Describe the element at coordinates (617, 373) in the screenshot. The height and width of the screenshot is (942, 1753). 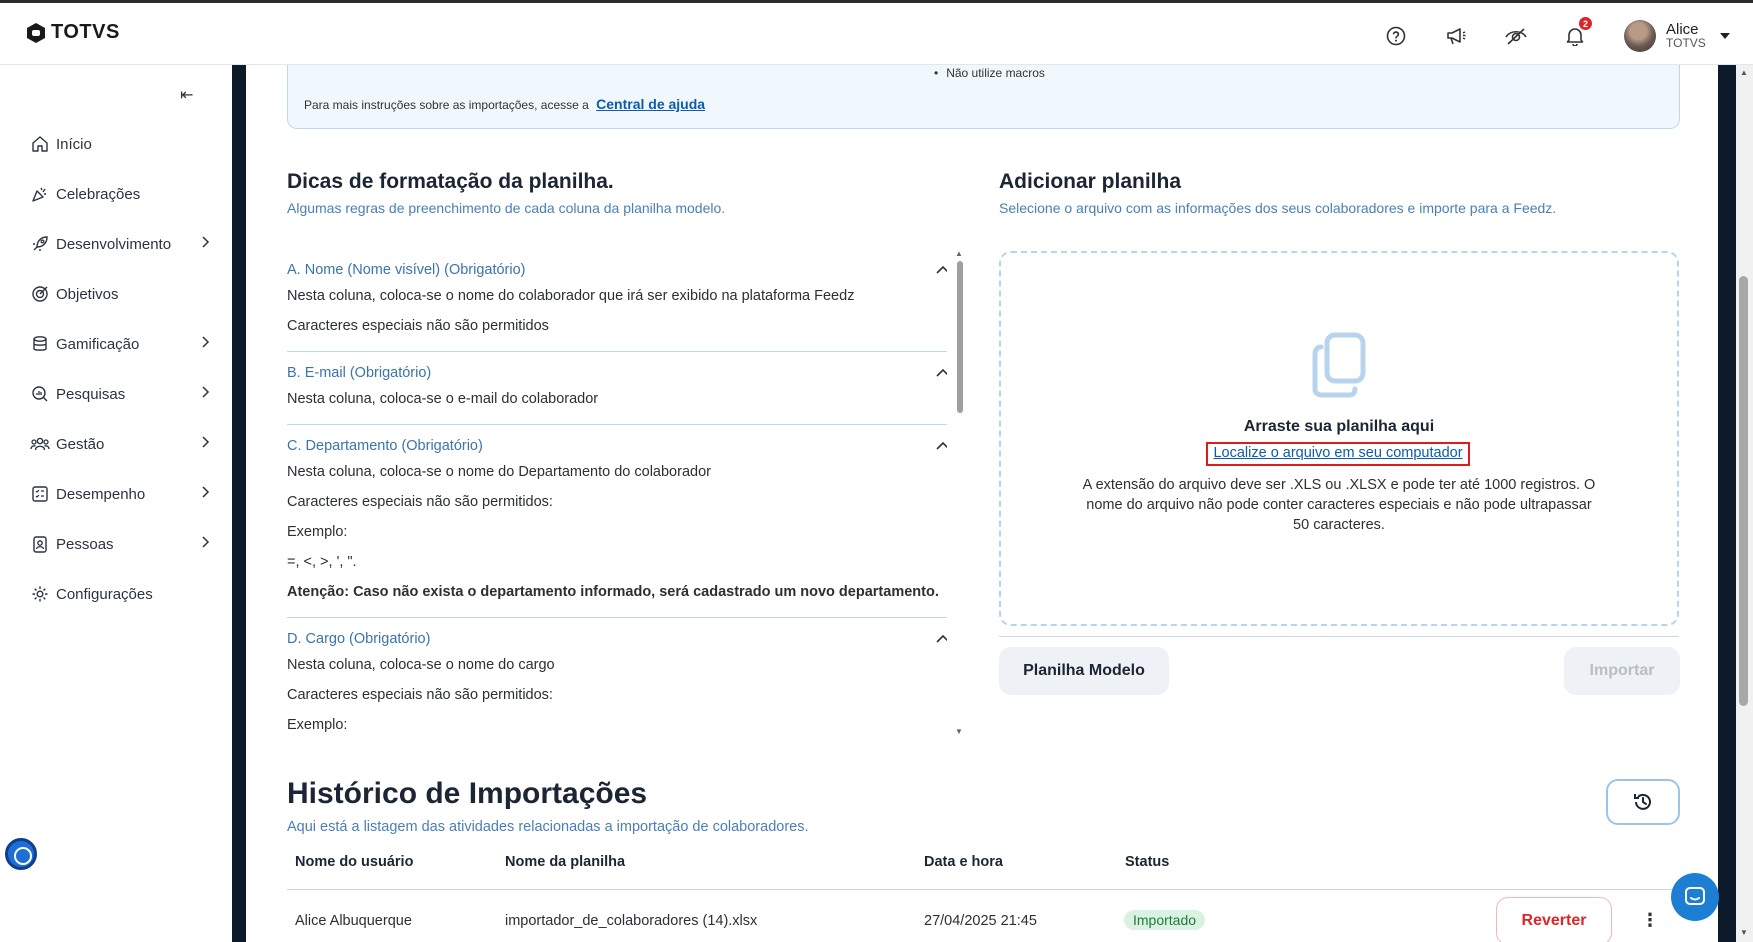
I see `tip-header: B. E-mail (Obrigatório)` at that location.